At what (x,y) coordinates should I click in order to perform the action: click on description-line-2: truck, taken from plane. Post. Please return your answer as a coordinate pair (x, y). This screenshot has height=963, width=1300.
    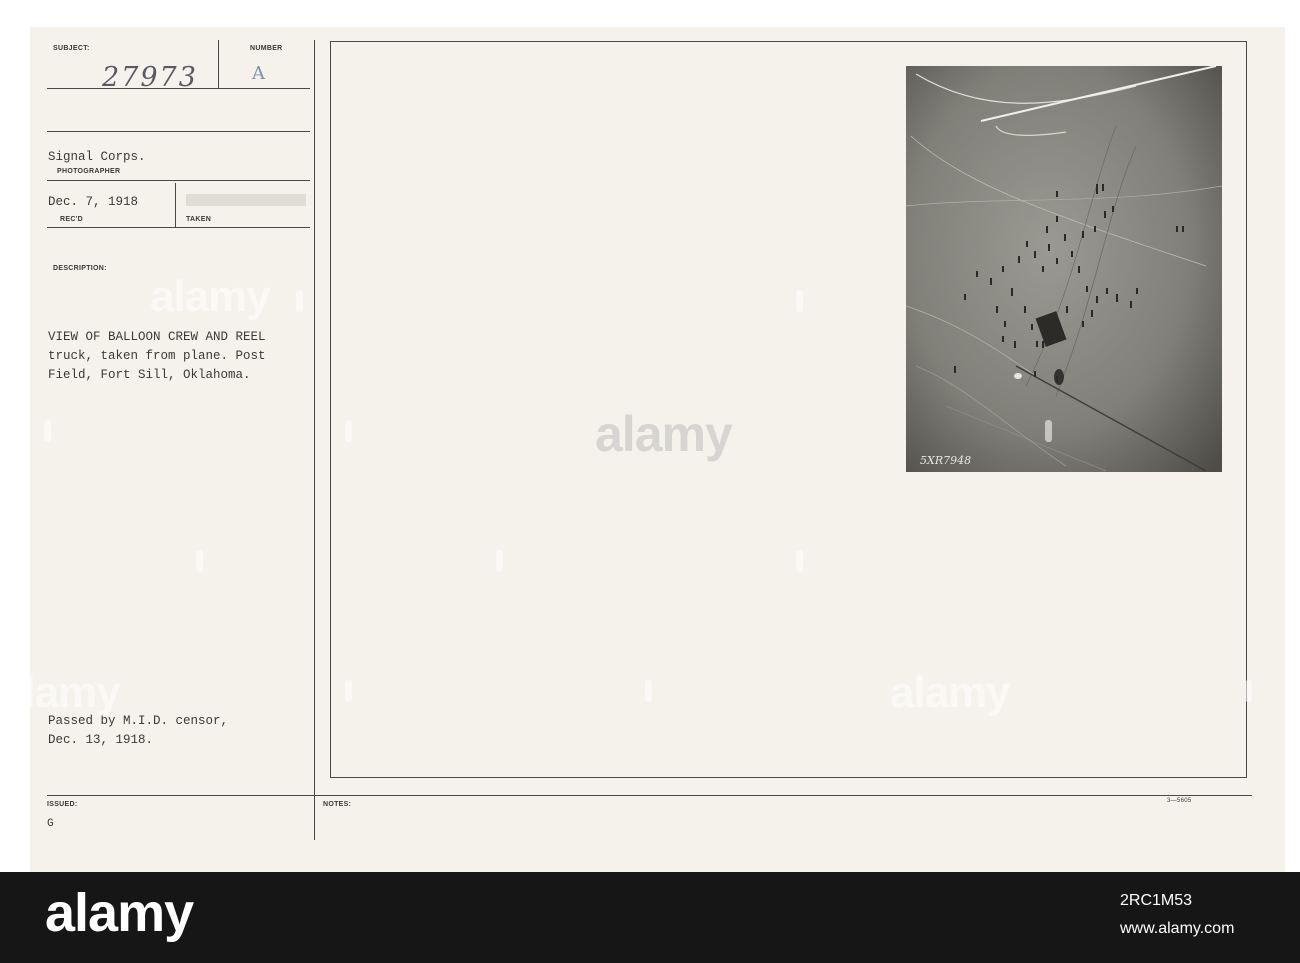
    Looking at the image, I should click on (157, 356).